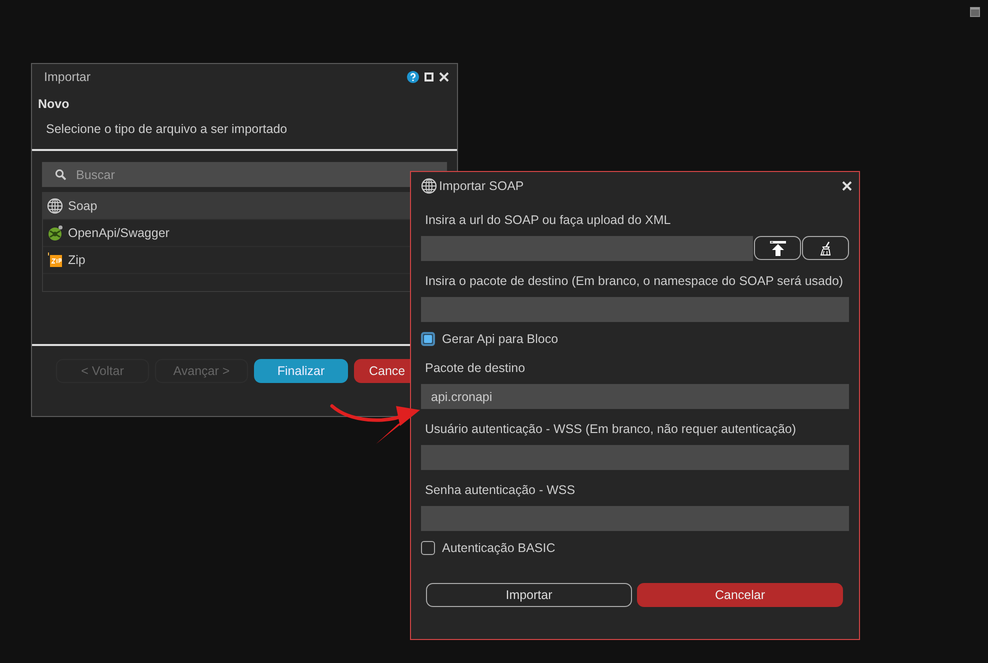  Describe the element at coordinates (68, 77) in the screenshot. I see `window-title: Importar` at that location.